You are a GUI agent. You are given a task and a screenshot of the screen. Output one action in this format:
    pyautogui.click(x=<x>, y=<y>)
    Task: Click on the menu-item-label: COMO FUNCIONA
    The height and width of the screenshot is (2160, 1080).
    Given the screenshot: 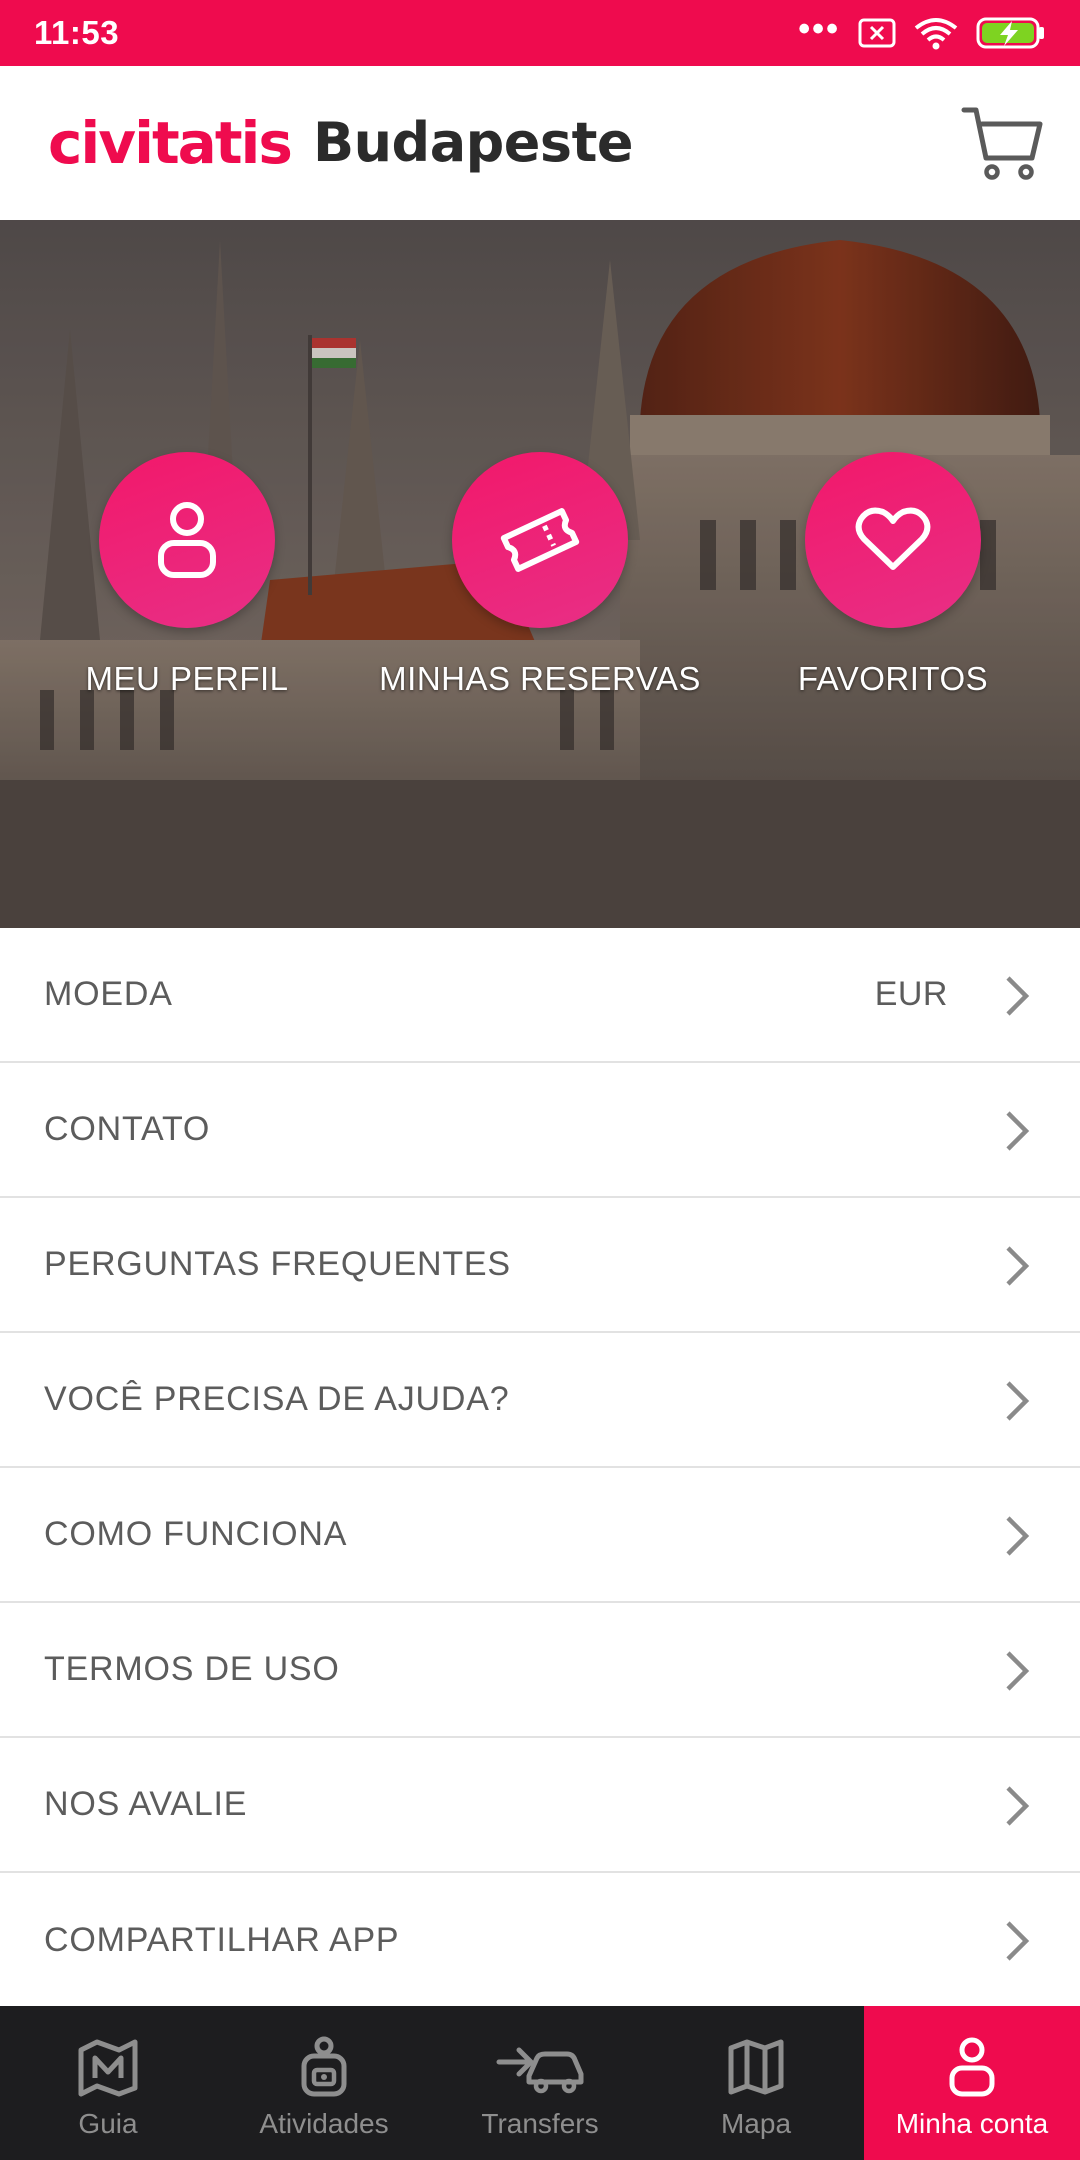 What is the action you would take?
    pyautogui.click(x=196, y=1534)
    